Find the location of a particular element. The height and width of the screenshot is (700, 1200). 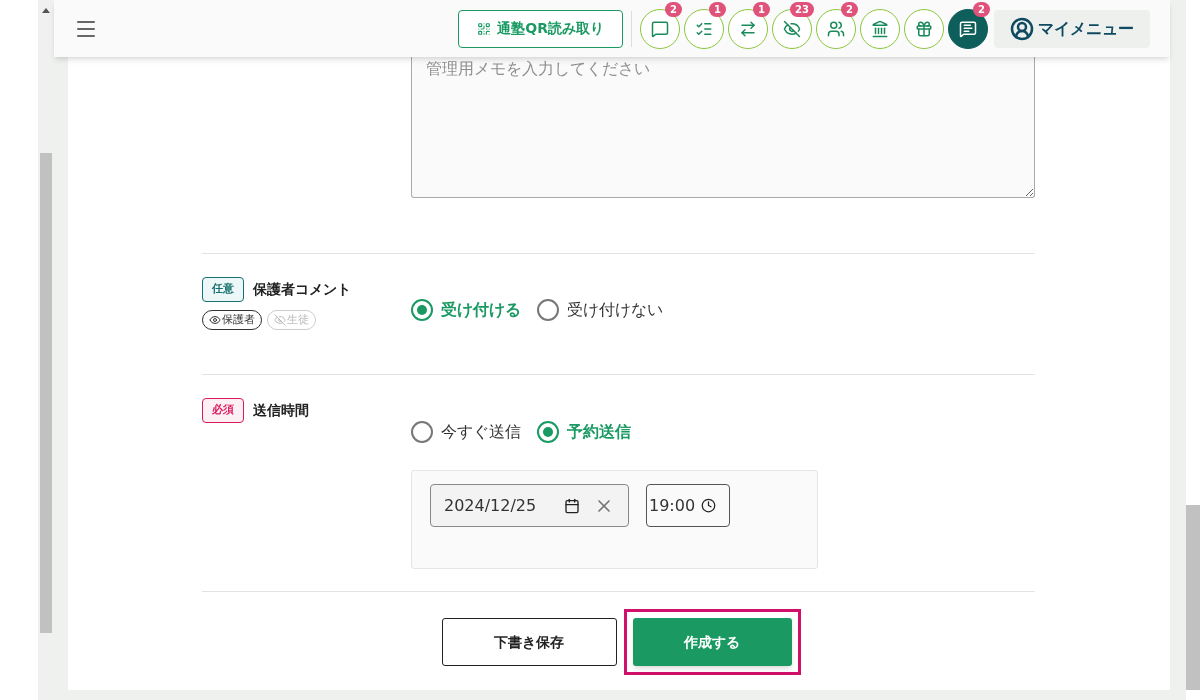

calendar-icon is located at coordinates (572, 505).